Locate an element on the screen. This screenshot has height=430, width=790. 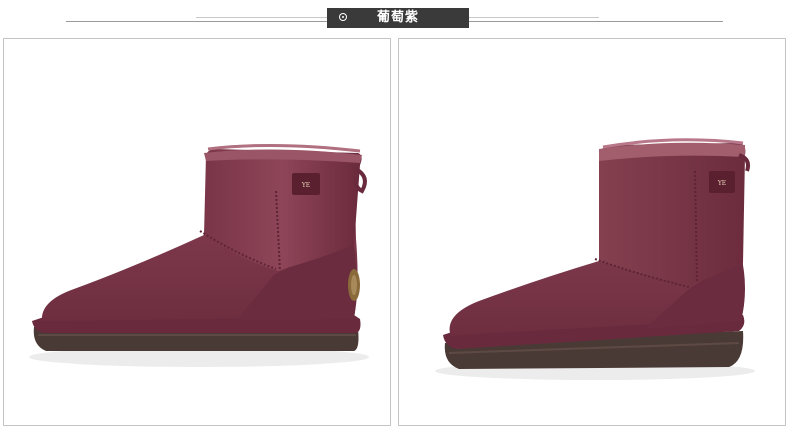
target-circle-icon is located at coordinates (343, 17).